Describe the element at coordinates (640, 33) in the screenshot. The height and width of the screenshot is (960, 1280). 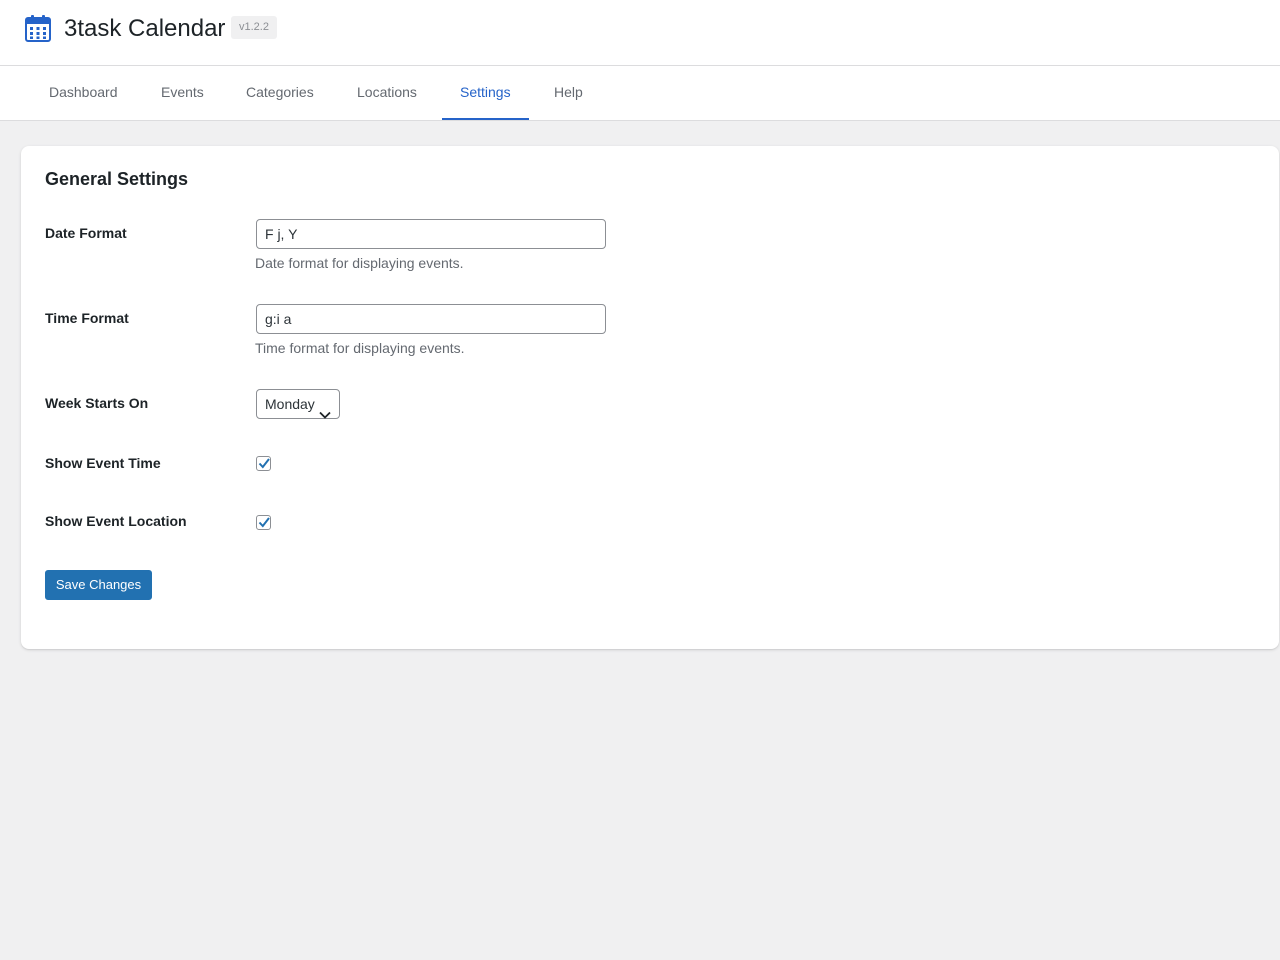
I see `app-header: 3task Calendar v1.2.2` at that location.